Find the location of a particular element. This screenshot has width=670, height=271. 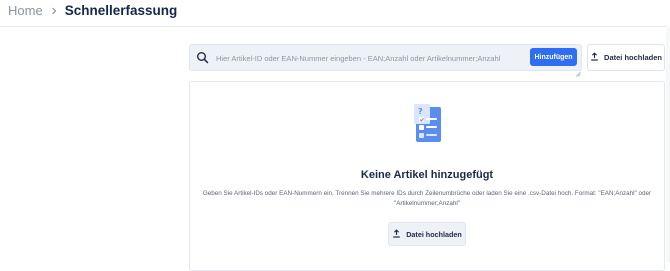

upload-file-button: Datei hochladen is located at coordinates (626, 57).